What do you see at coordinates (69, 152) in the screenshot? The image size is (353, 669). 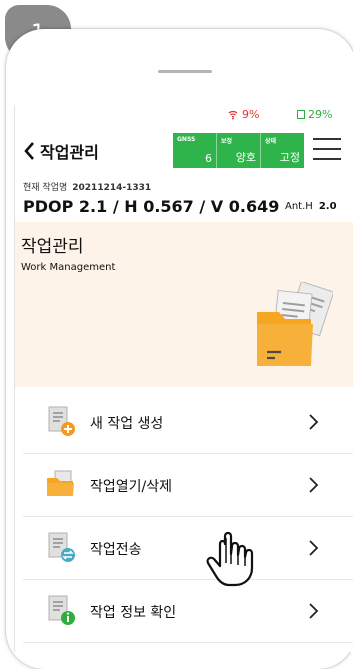 I see `page-title: 작업관리` at bounding box center [69, 152].